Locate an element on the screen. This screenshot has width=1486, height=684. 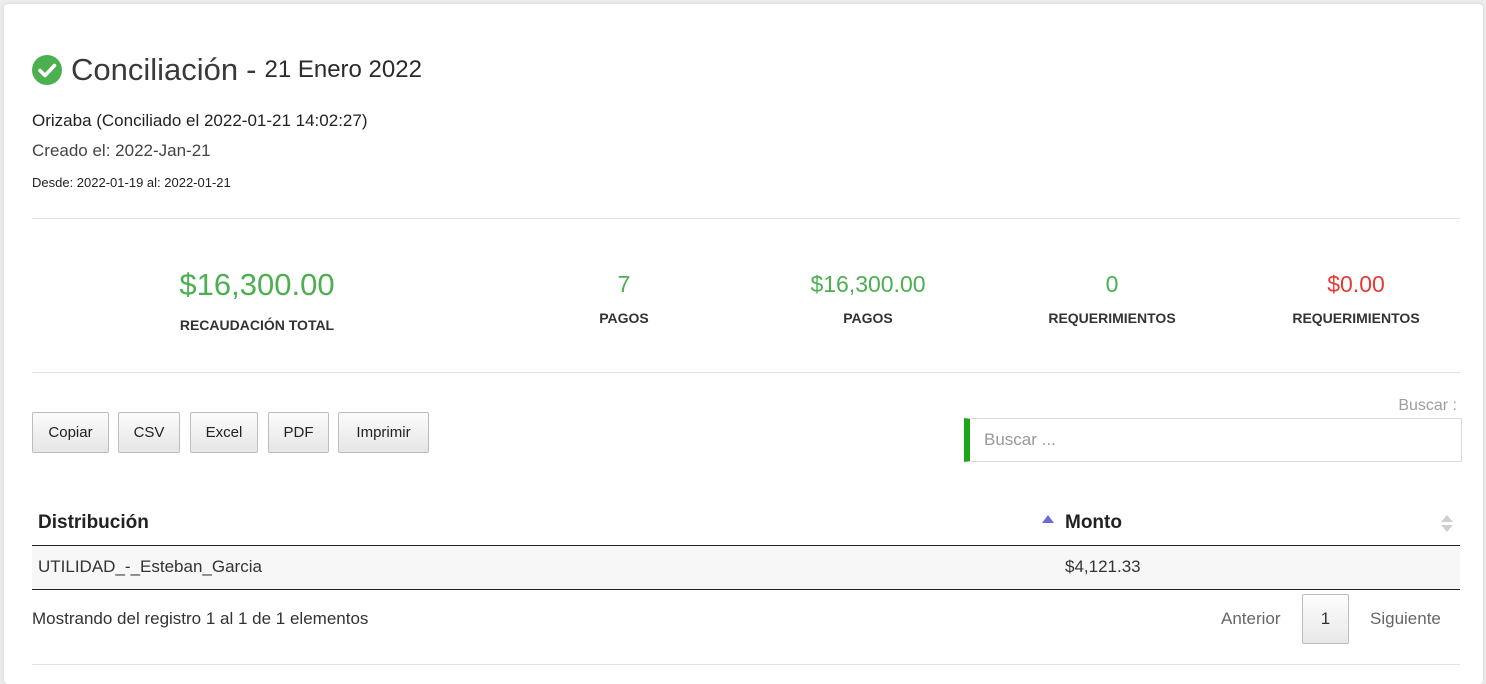
column-header-monto: Monto is located at coordinates (1093, 523).